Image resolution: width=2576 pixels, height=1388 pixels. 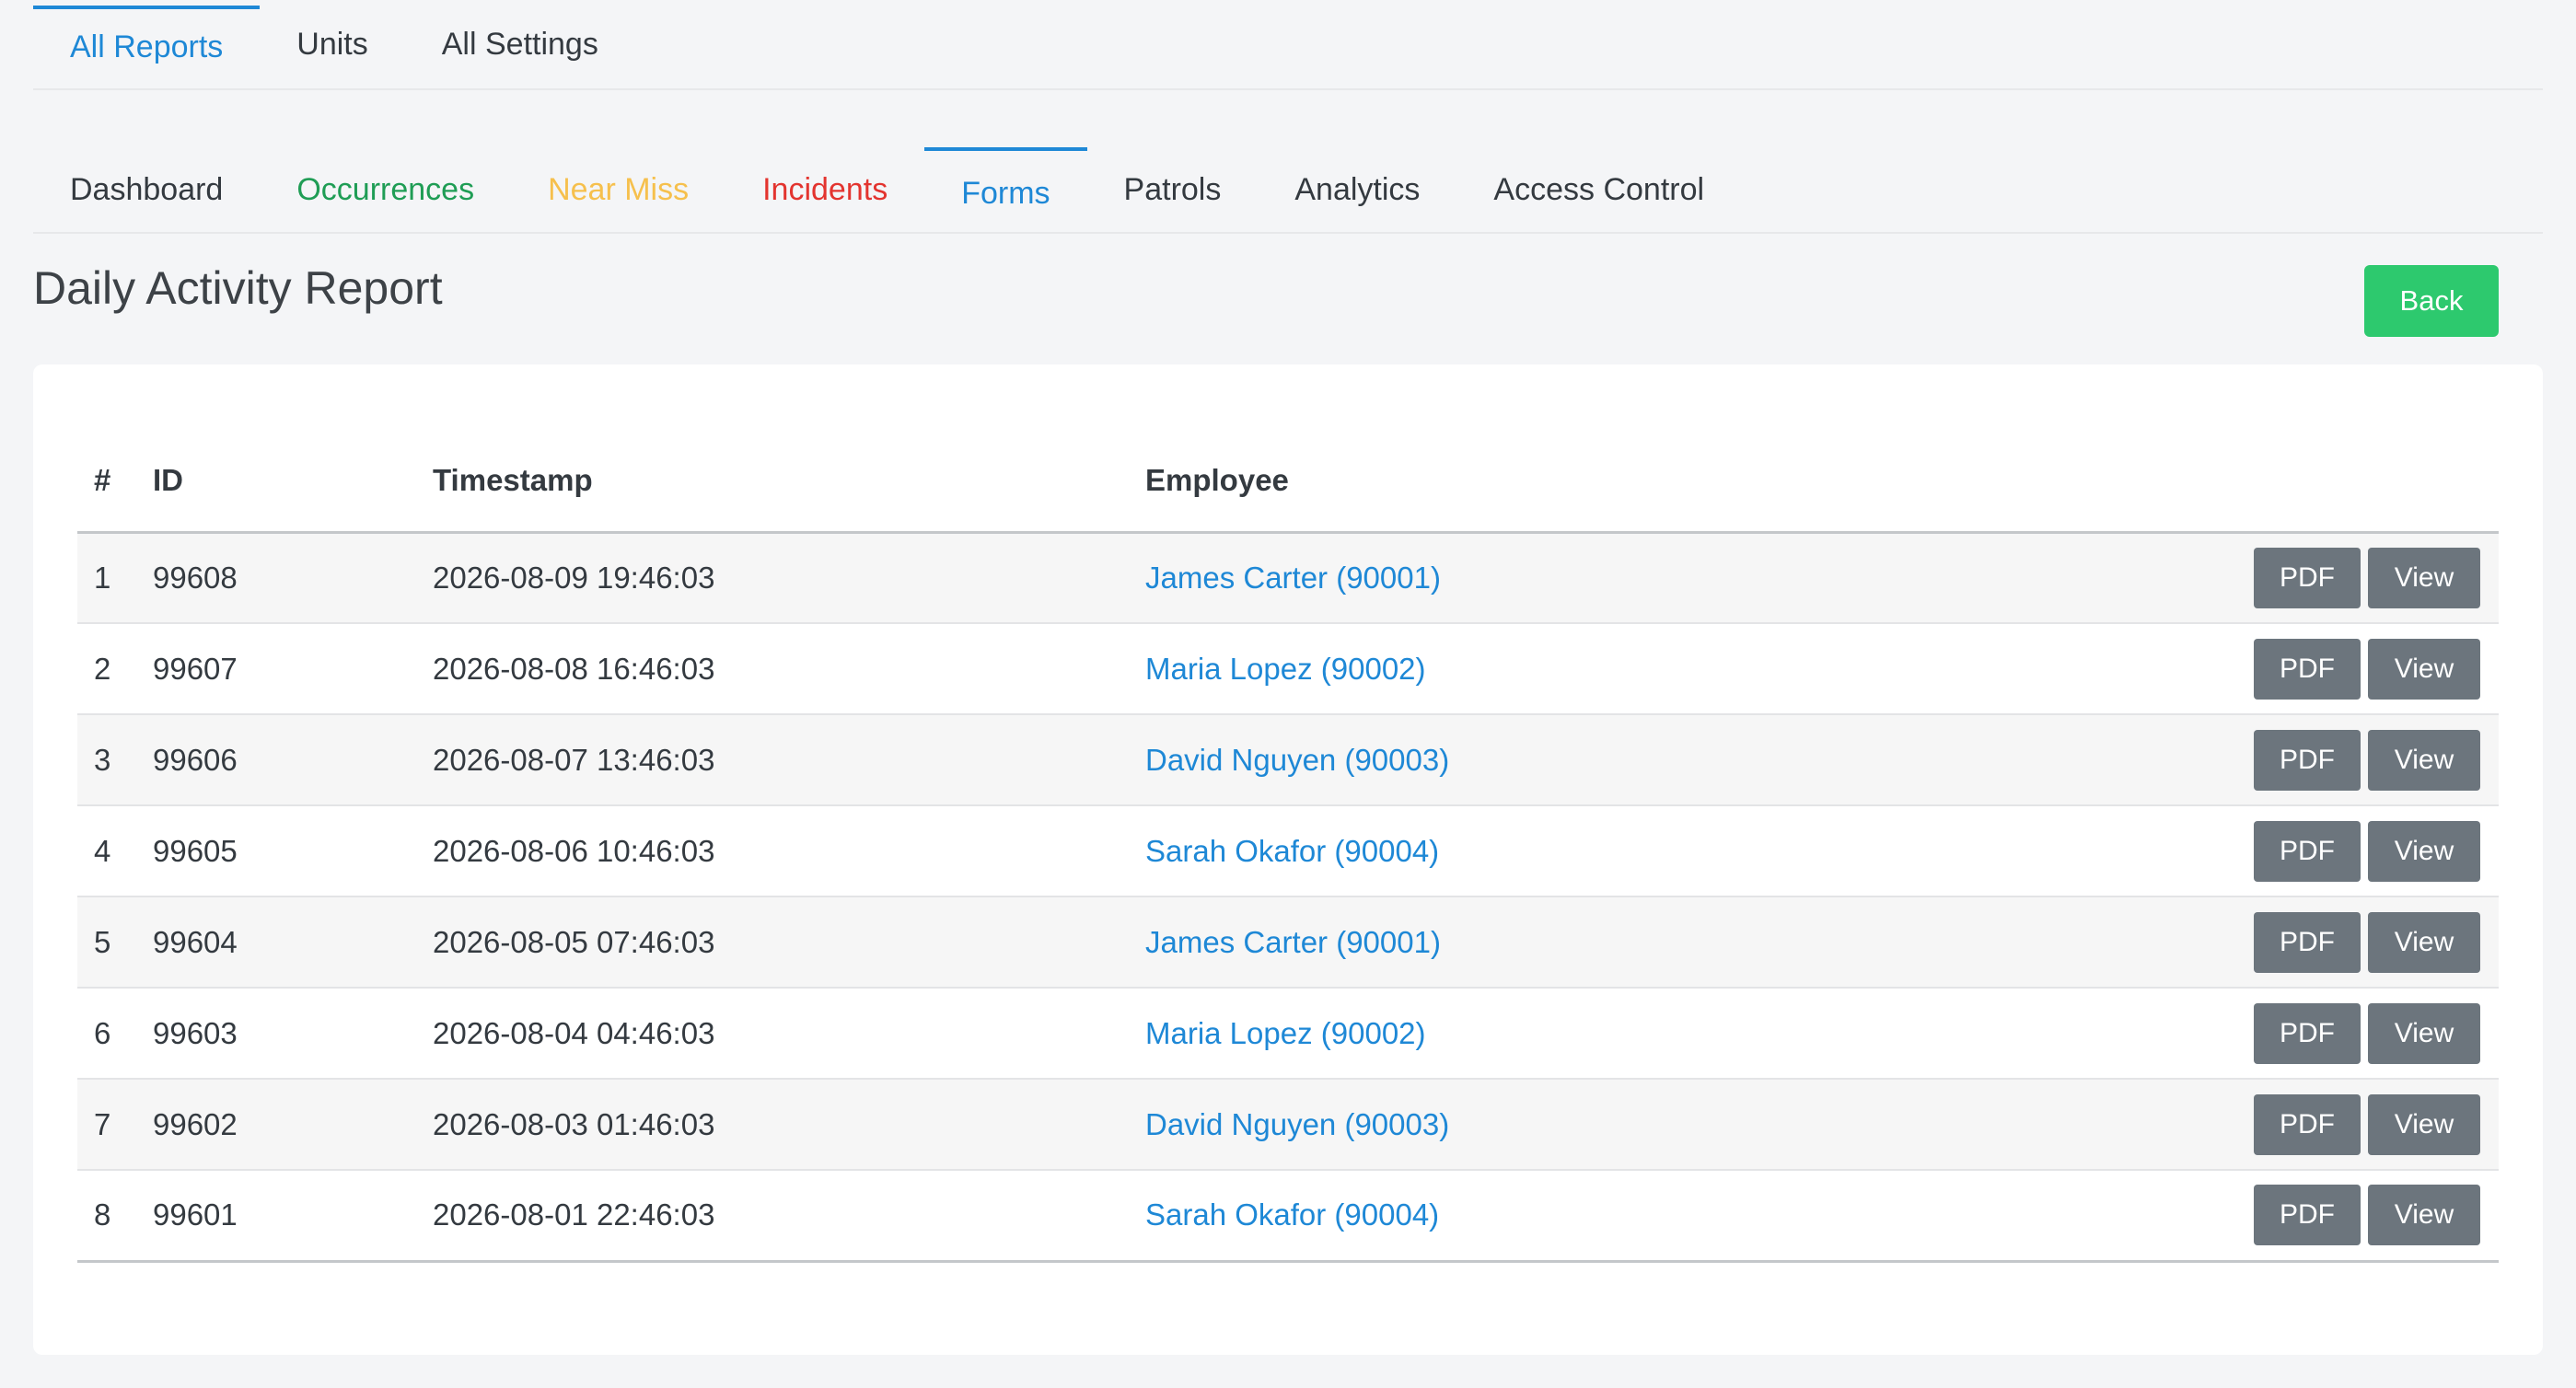 I want to click on row-timestamp: 2026-08-05 07:46:03, so click(x=789, y=942).